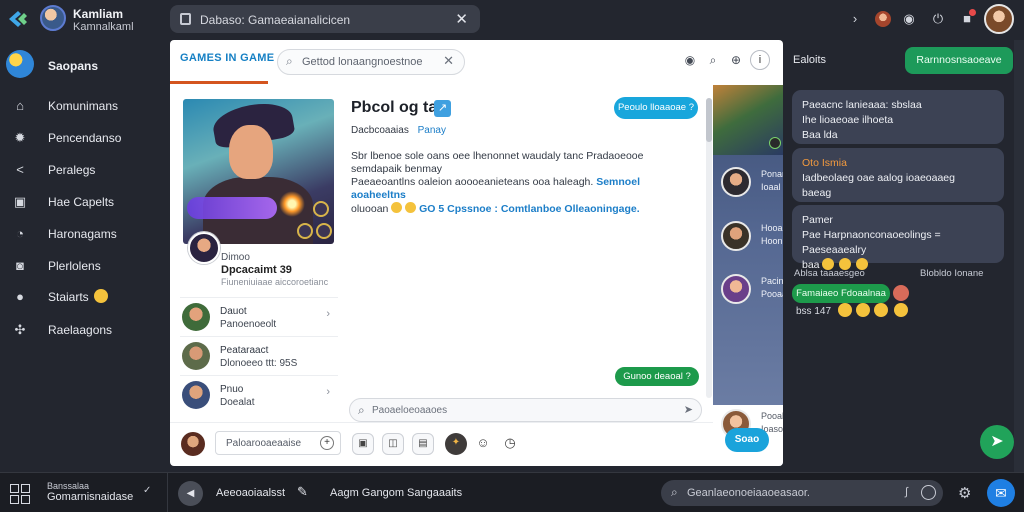  I want to click on tab-games: GAMES IN GAME, so click(227, 58).